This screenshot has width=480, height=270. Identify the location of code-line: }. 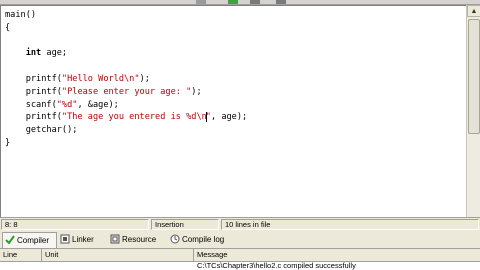
(126, 143).